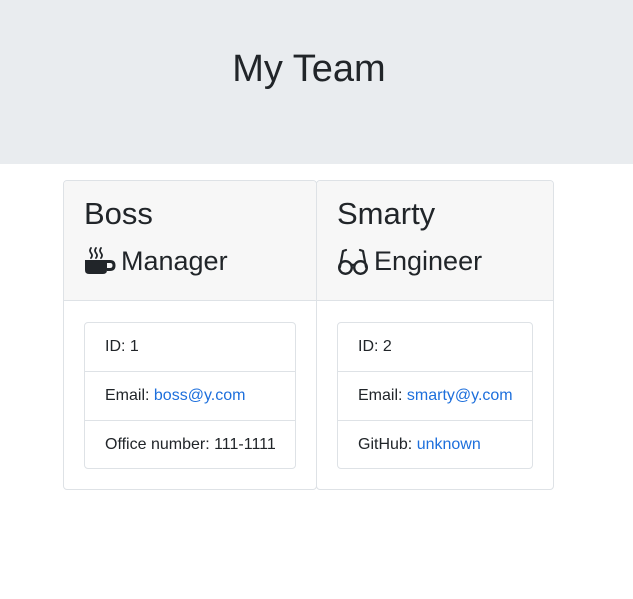 This screenshot has width=633, height=599. What do you see at coordinates (190, 444) in the screenshot?
I see `office-number: Office number: 111-1111` at bounding box center [190, 444].